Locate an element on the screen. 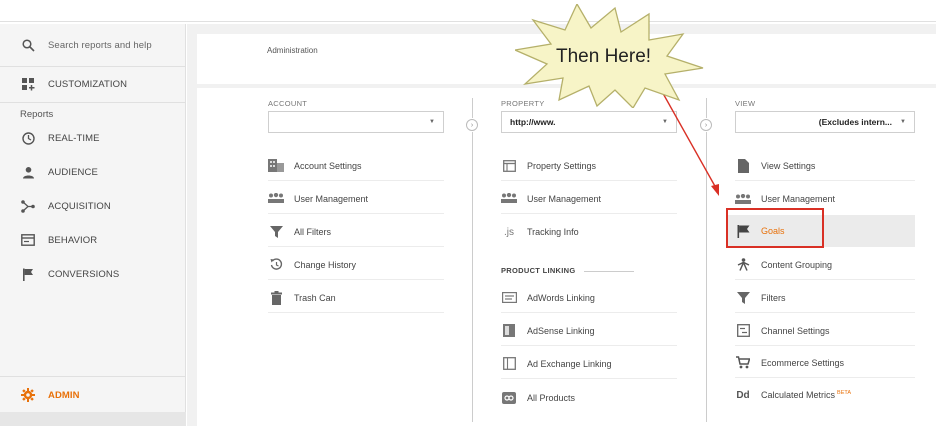 The image size is (936, 426). menu-item-all-filters: All Filters is located at coordinates (356, 232).